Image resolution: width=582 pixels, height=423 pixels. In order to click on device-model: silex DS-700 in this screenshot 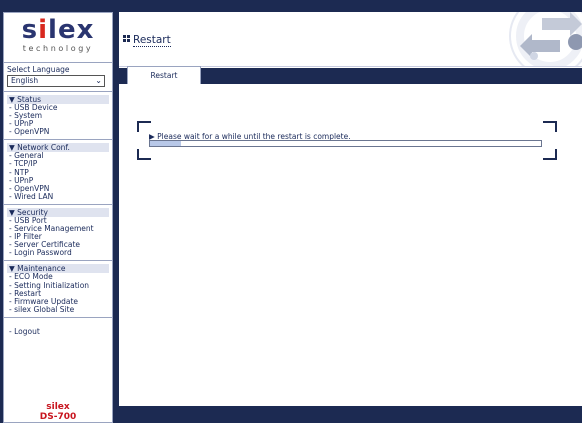, I will do `click(58, 412)`.